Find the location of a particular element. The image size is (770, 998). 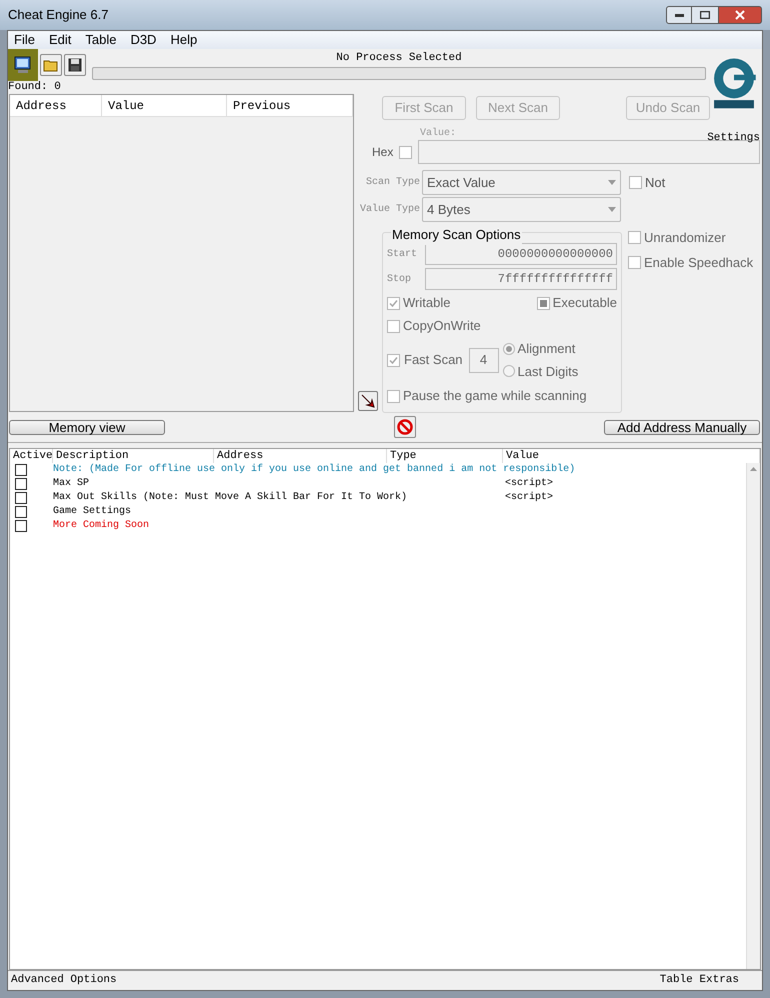

address-field: 7fffffffffffffff is located at coordinates (521, 279).